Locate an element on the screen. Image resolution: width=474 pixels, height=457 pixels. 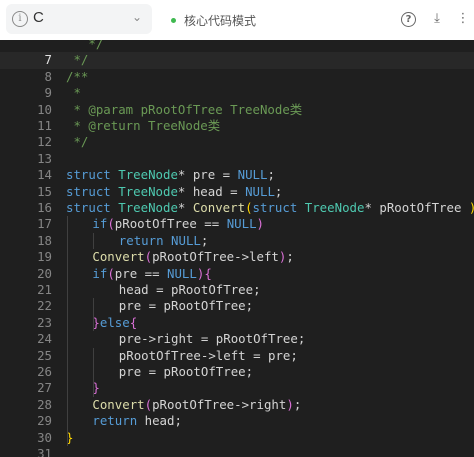
code-line: 21 head = pRootOfTree; is located at coordinates (237, 290).